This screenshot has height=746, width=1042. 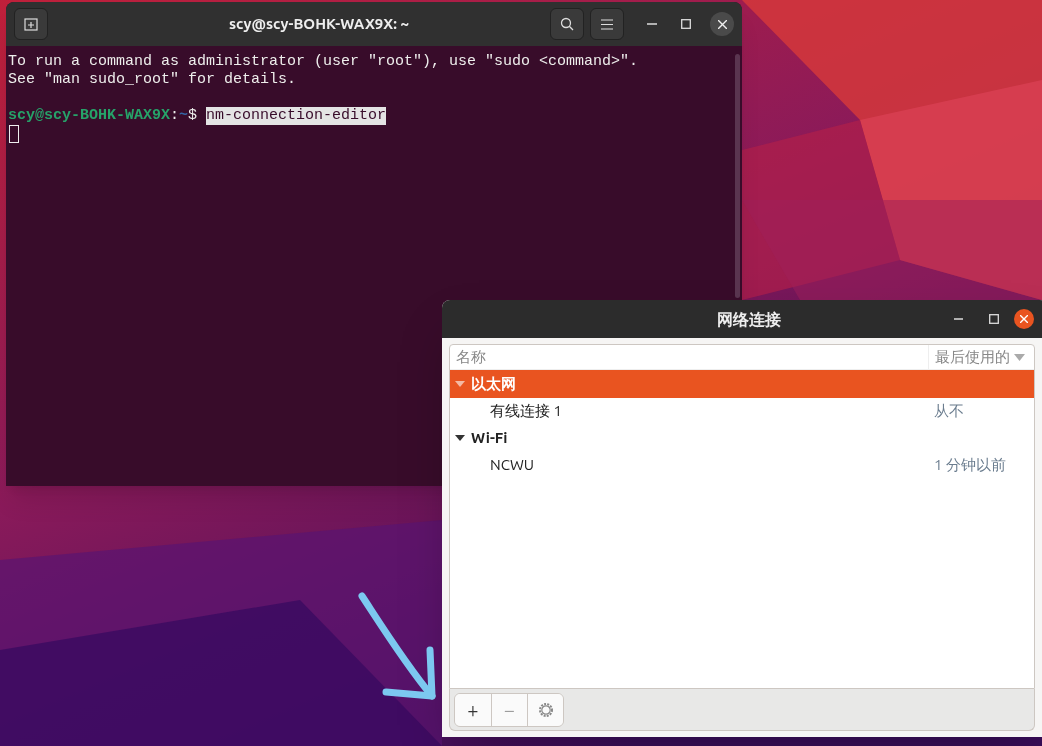 I want to click on group-label: 以太网, so click(x=493, y=383).